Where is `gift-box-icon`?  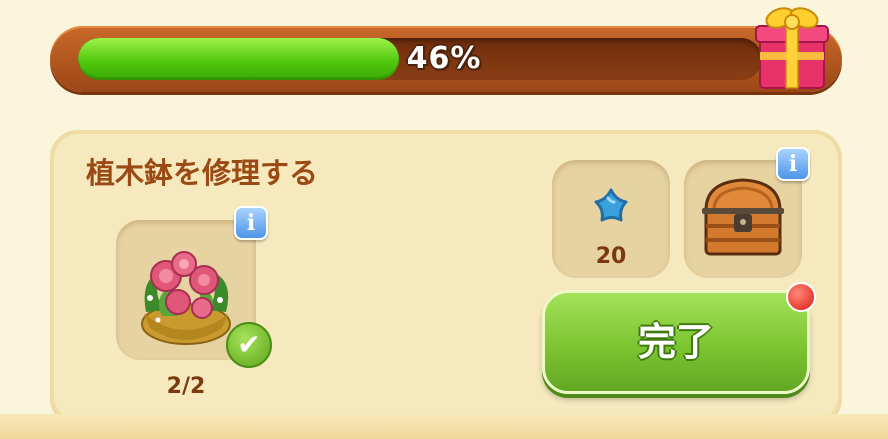 gift-box-icon is located at coordinates (792, 46).